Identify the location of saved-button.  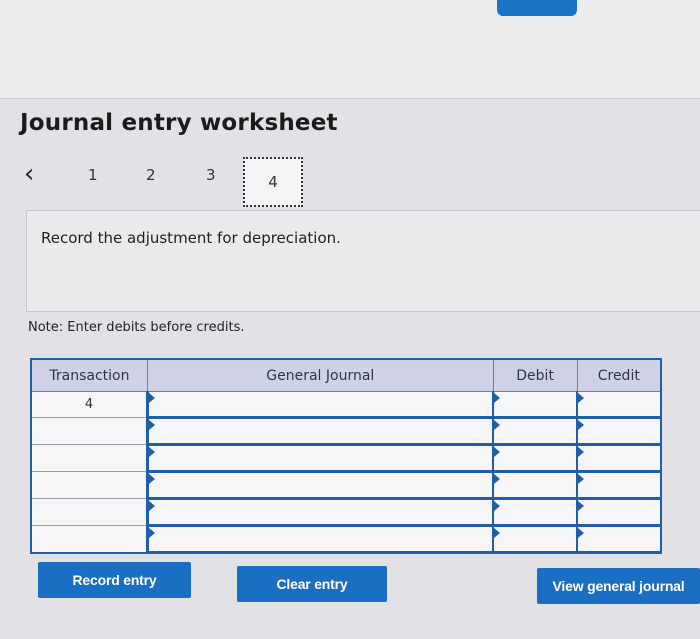
(537, 8).